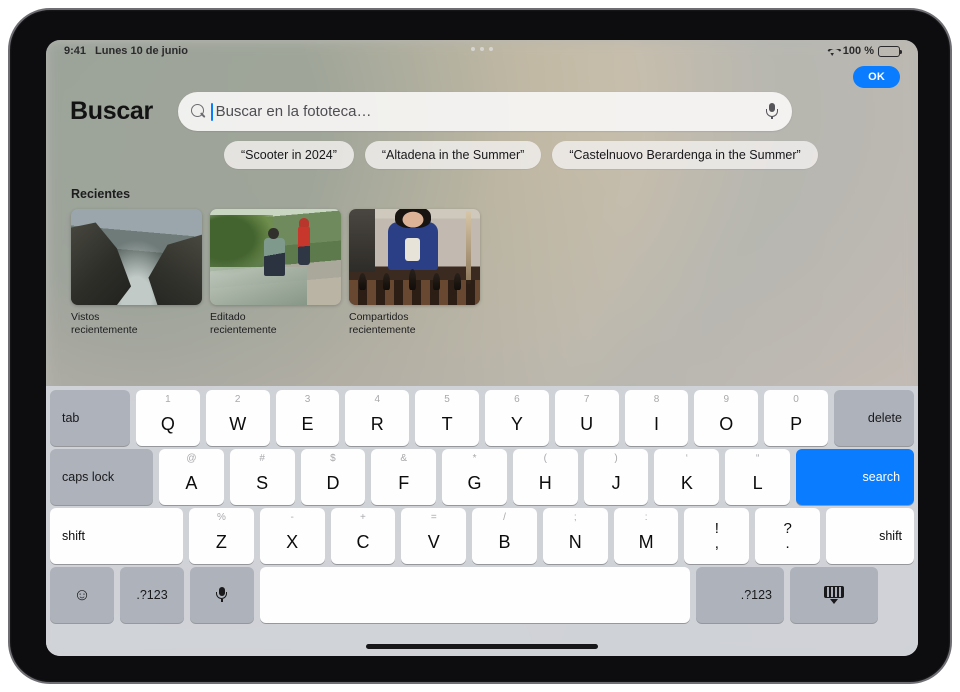  I want to click on key-alt-label: &, so click(404, 458).